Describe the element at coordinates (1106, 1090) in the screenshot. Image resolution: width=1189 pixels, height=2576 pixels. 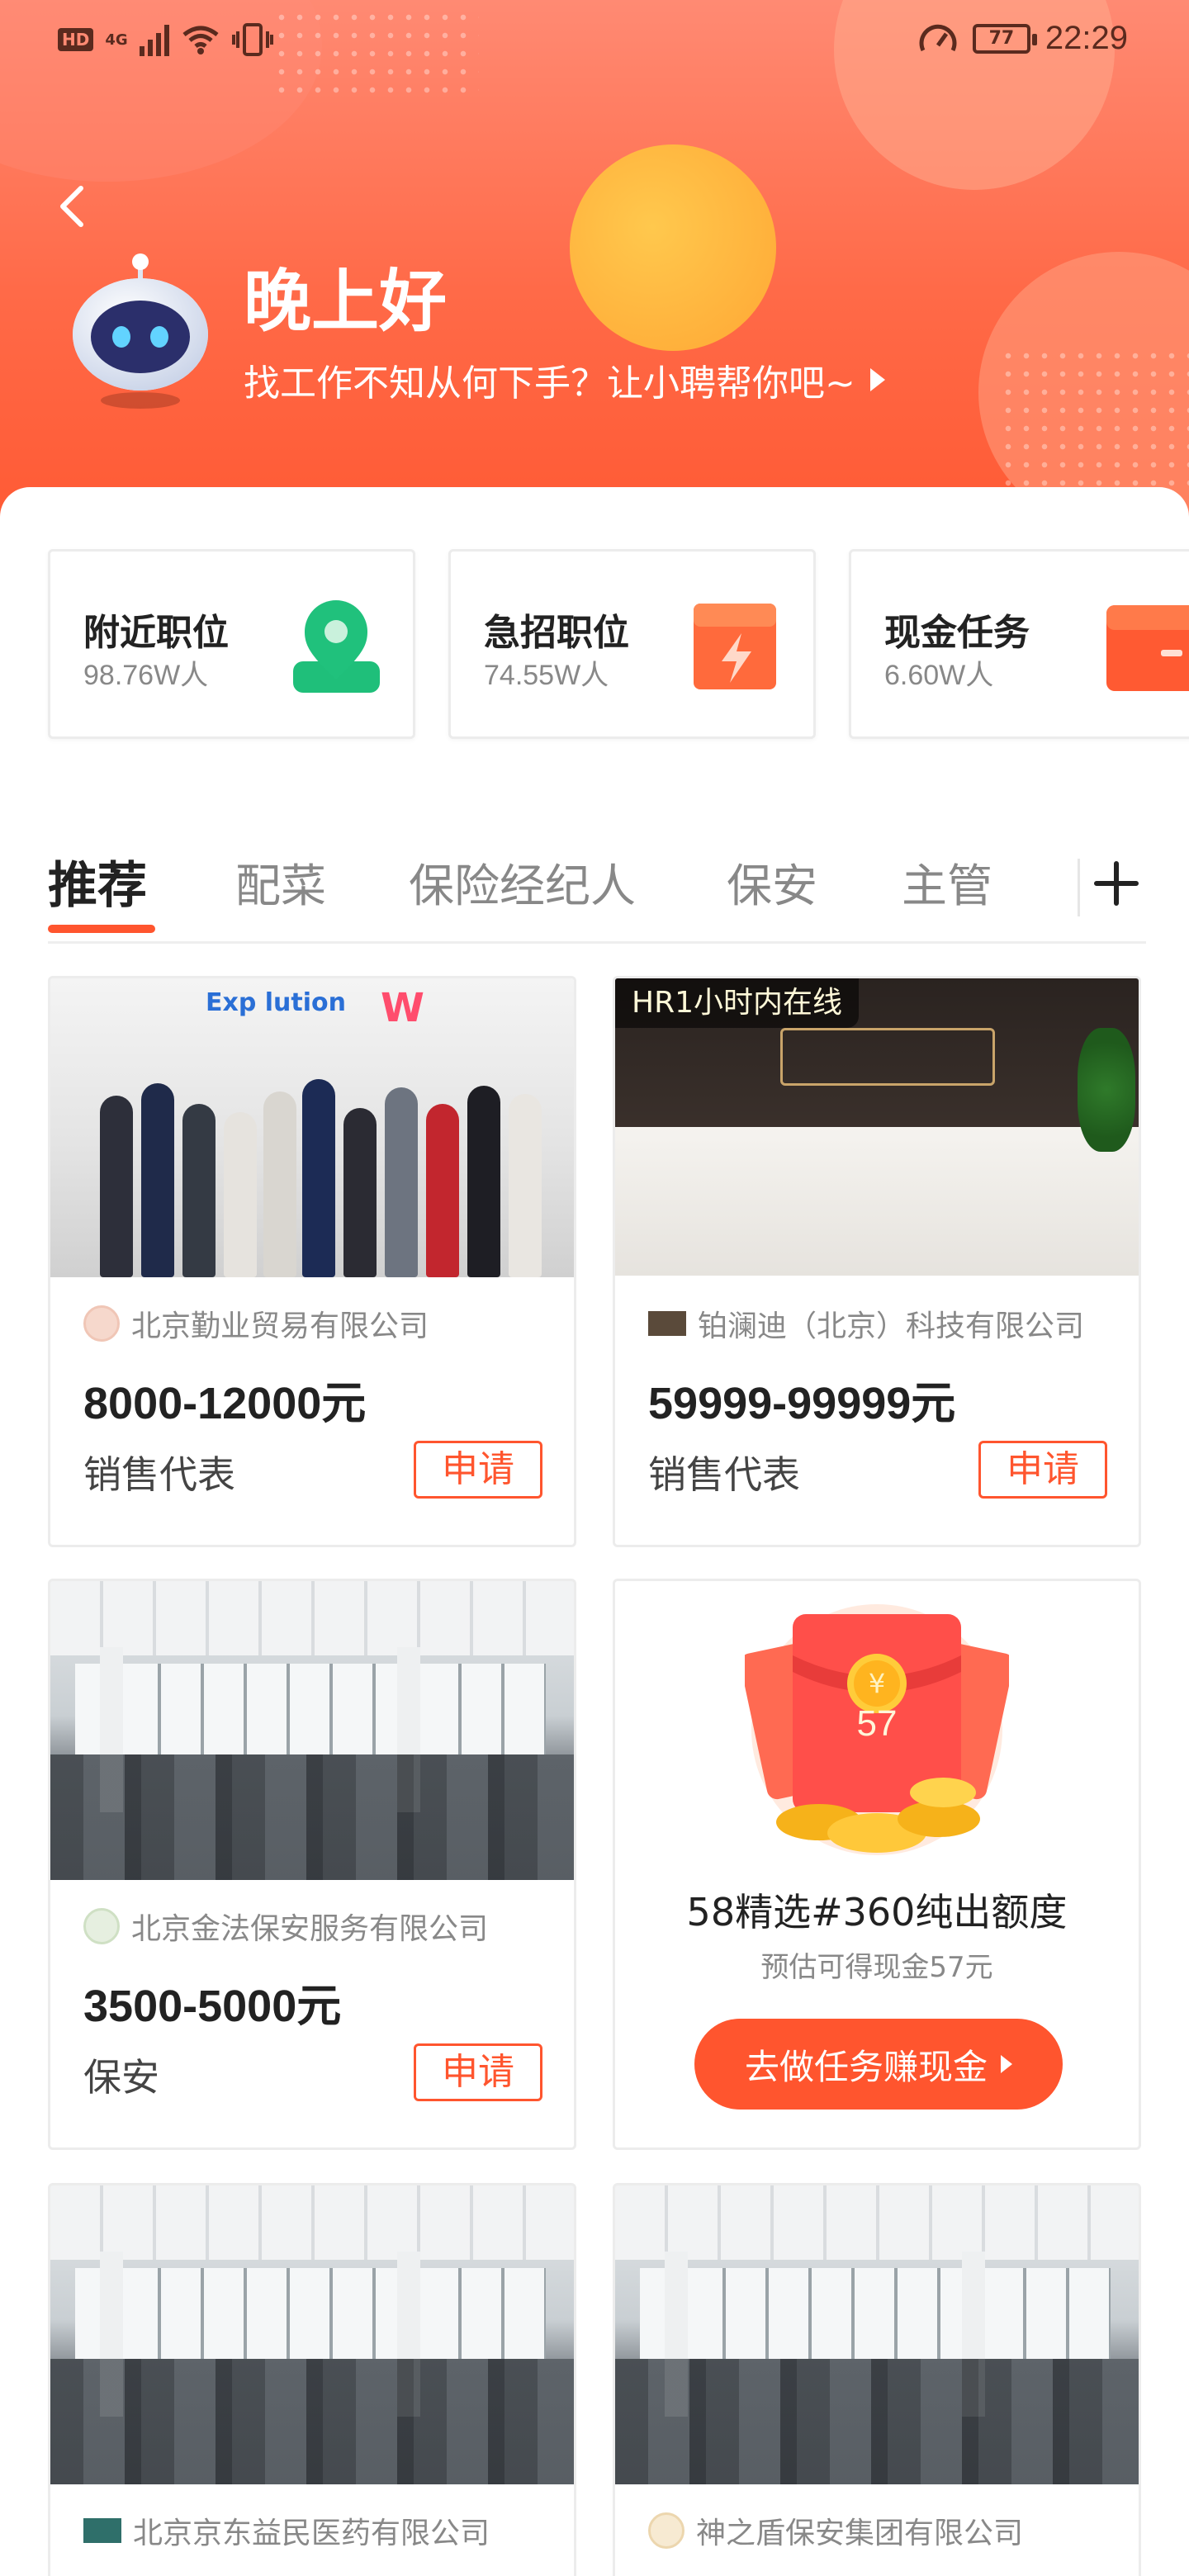
I see `plant` at that location.